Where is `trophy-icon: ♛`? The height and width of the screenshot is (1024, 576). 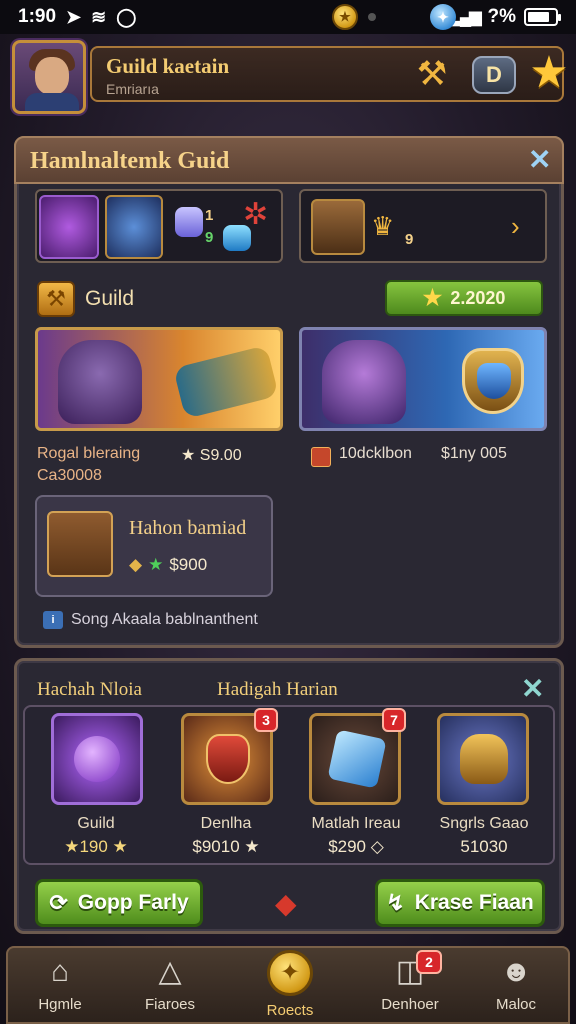
trophy-icon: ♛ is located at coordinates (383, 226).